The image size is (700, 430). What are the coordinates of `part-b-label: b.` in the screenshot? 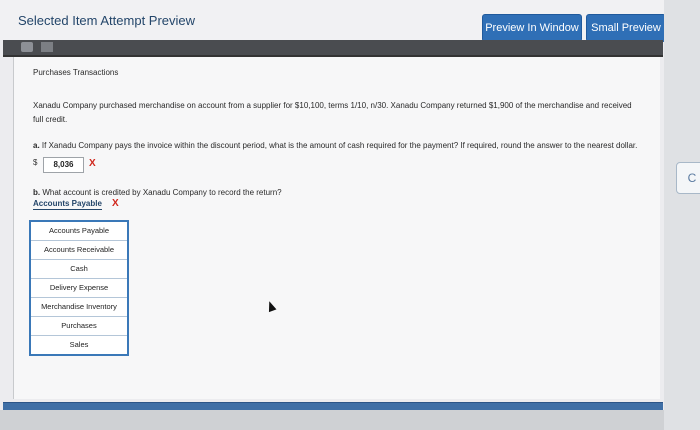 It's located at (37, 192).